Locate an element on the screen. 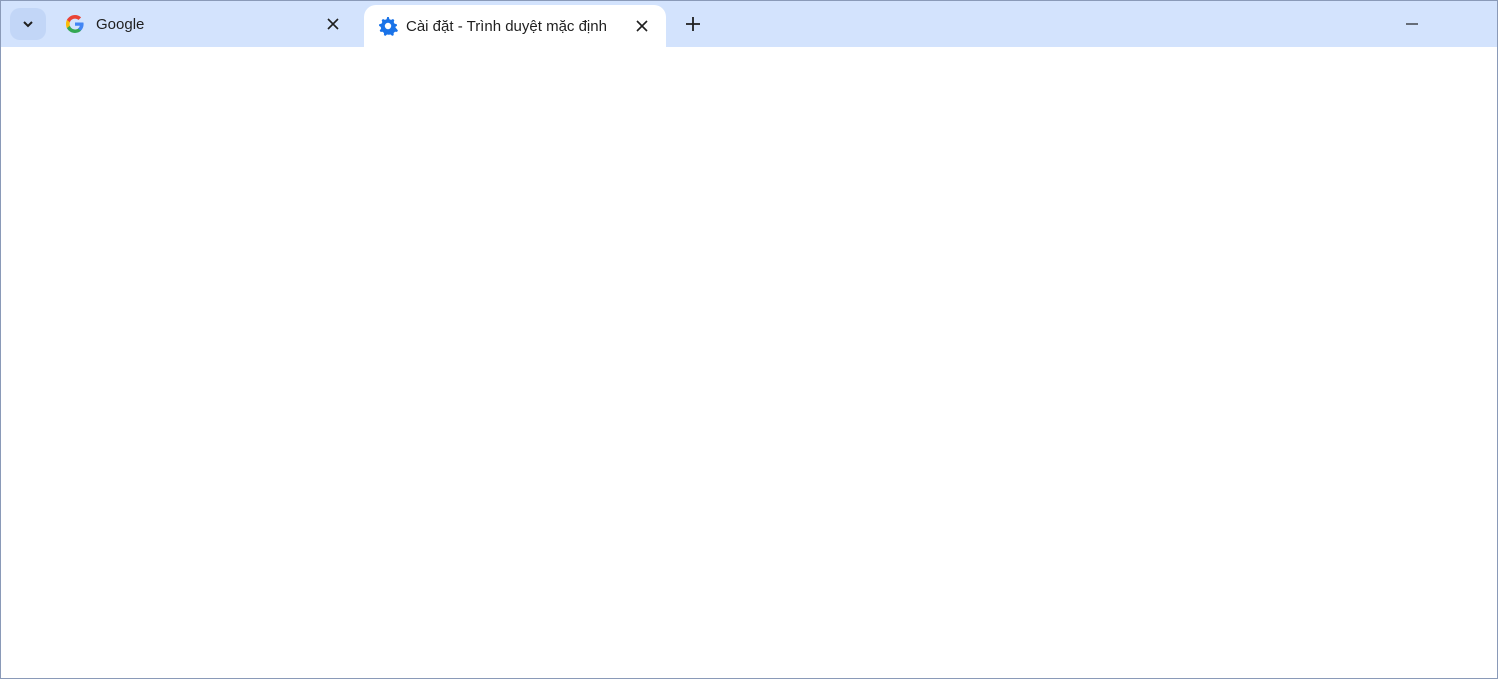 The height and width of the screenshot is (679, 1498). minimize-icon is located at coordinates (1412, 24).